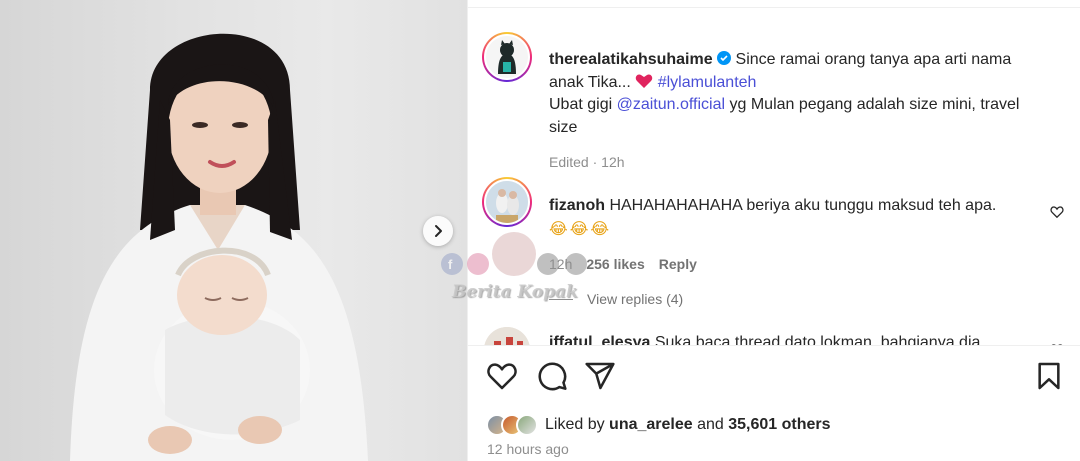  What do you see at coordinates (583, 104) in the screenshot?
I see `caption-line-2a: Ubat gigi` at bounding box center [583, 104].